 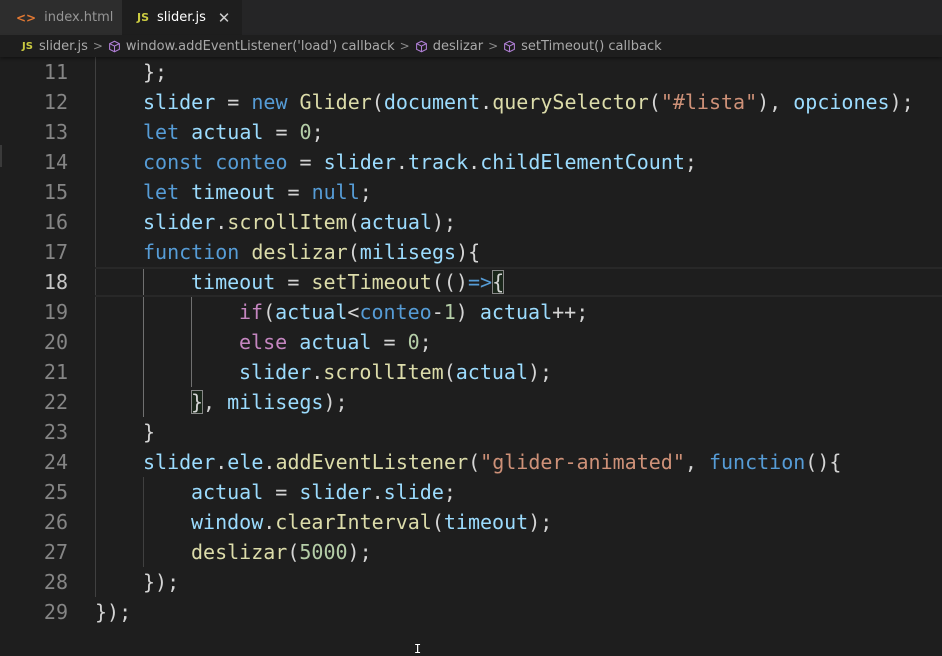 What do you see at coordinates (61, 17) in the screenshot?
I see `tab-index-html: <> index.html` at bounding box center [61, 17].